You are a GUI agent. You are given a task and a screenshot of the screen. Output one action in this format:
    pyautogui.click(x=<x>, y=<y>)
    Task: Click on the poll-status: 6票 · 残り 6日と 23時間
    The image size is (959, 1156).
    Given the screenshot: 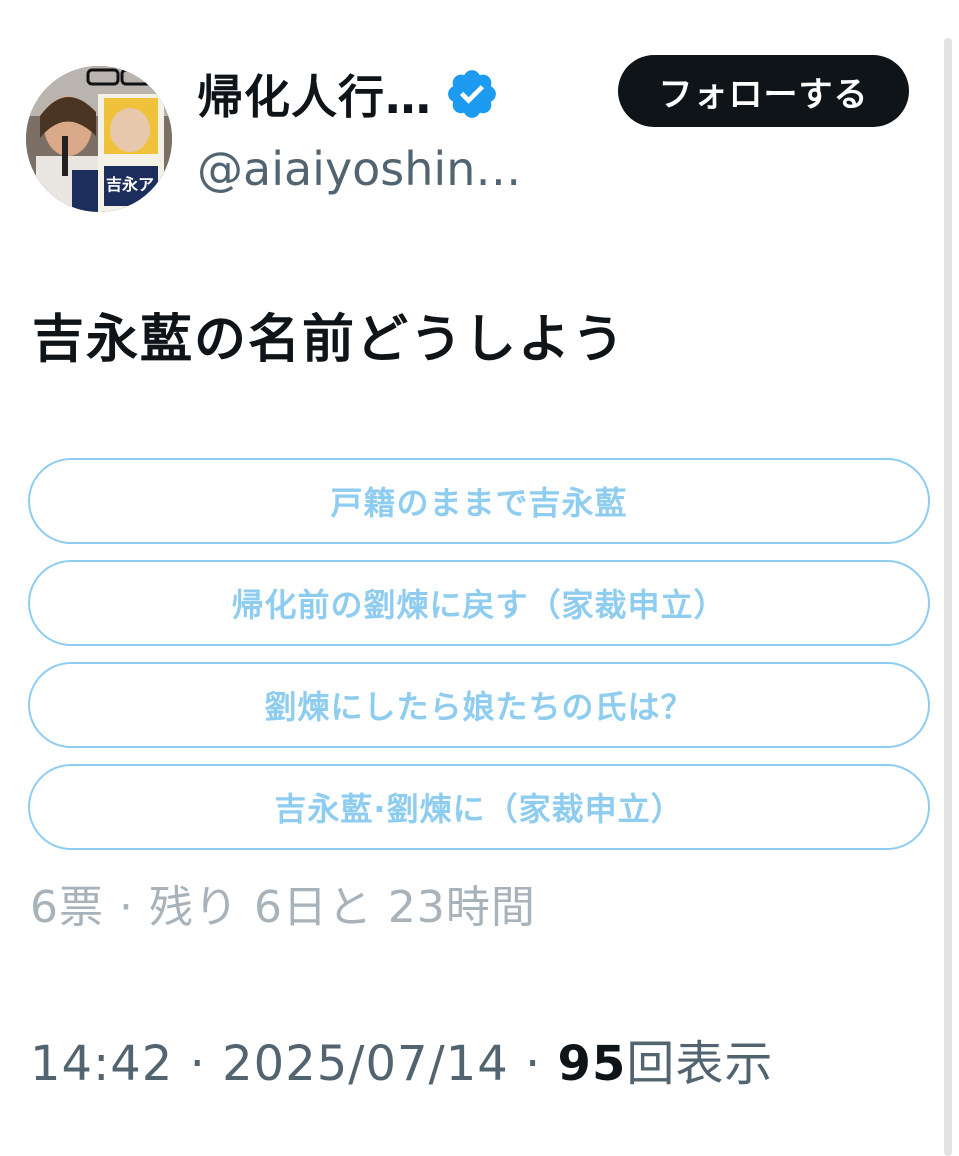 What is the action you would take?
    pyautogui.click(x=283, y=907)
    